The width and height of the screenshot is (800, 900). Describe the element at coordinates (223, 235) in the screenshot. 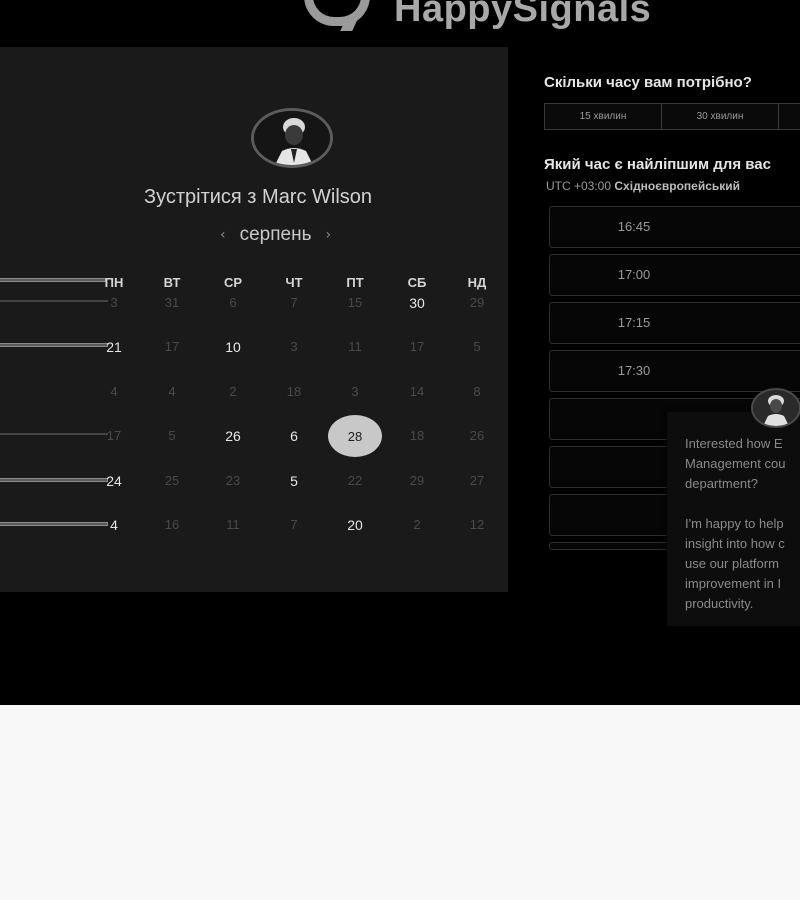

I see `prev-month-icon: ‹` at that location.